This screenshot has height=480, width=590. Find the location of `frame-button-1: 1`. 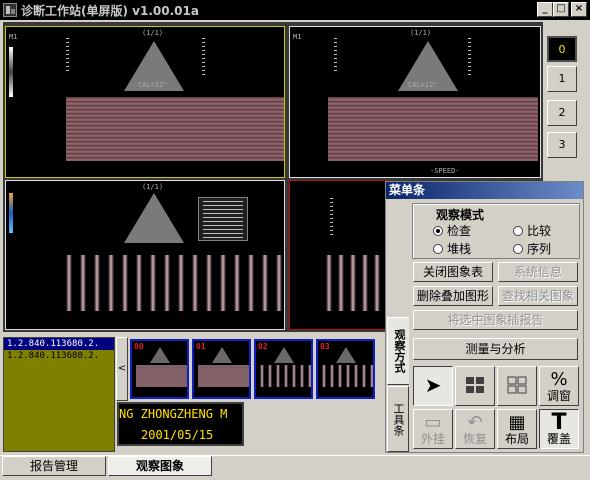

frame-button-1: 1 is located at coordinates (562, 79).